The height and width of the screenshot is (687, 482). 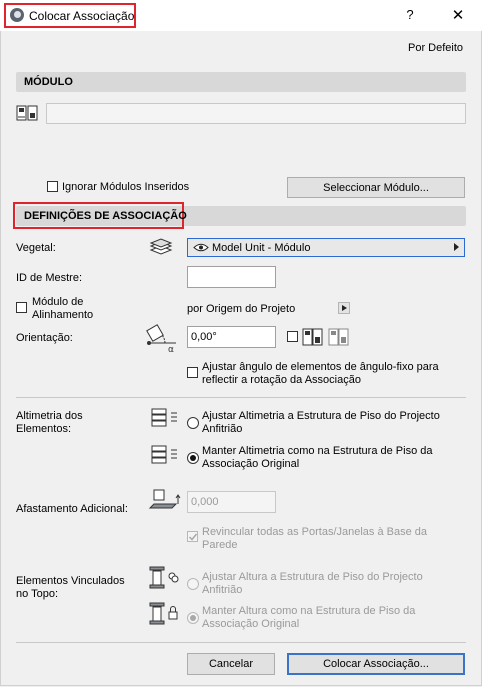 I want to click on story-elevation-keep-icon, so click(x=164, y=454).